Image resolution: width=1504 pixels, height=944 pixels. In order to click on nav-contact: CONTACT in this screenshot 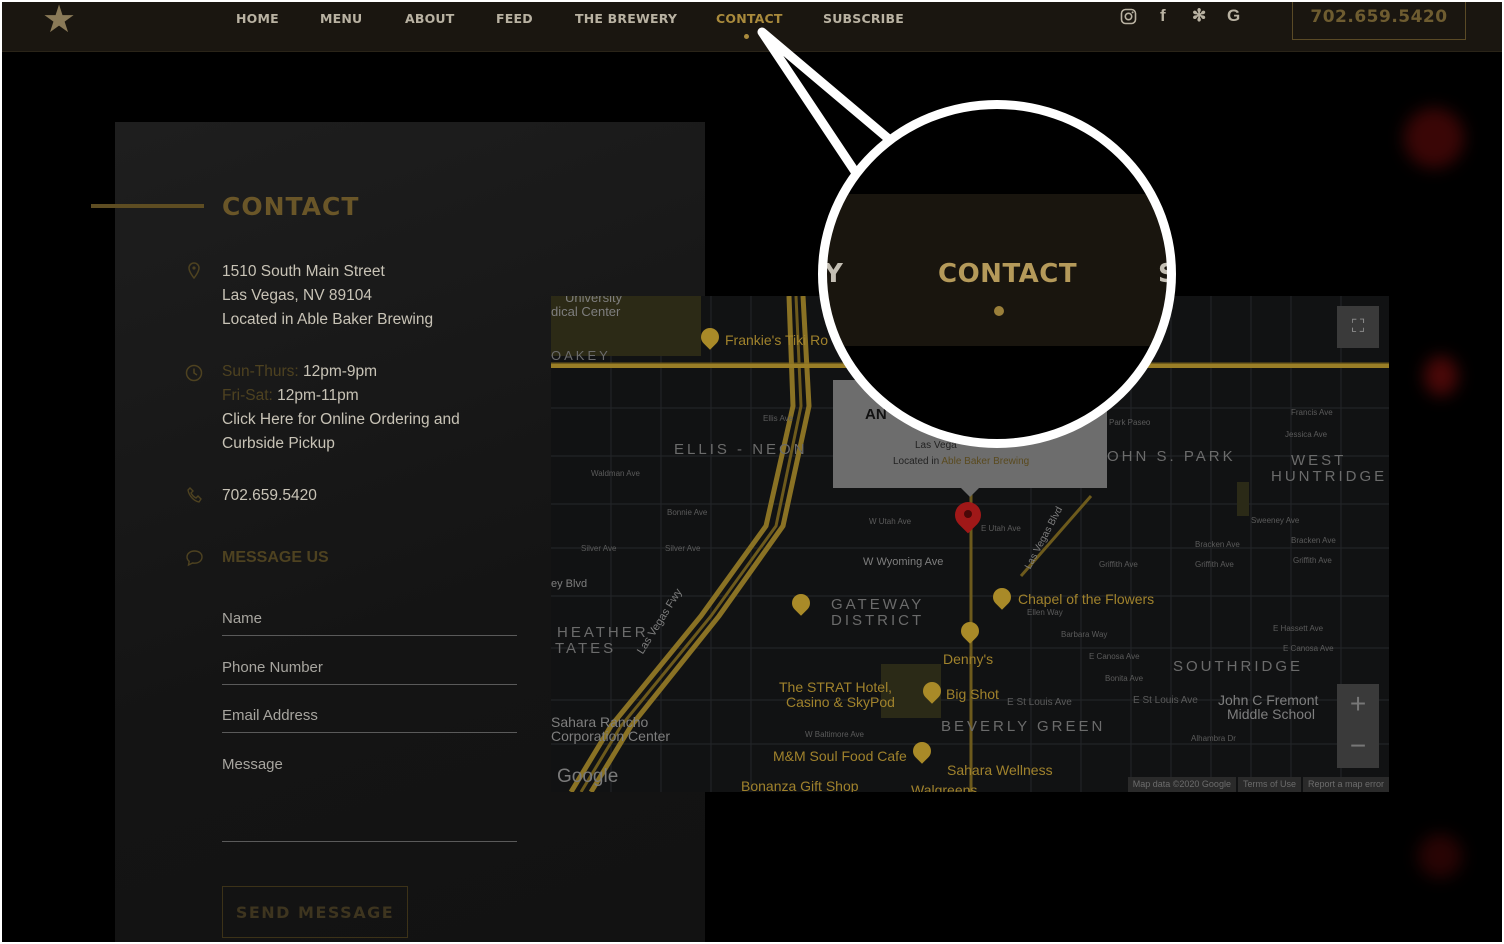, I will do `click(749, 18)`.